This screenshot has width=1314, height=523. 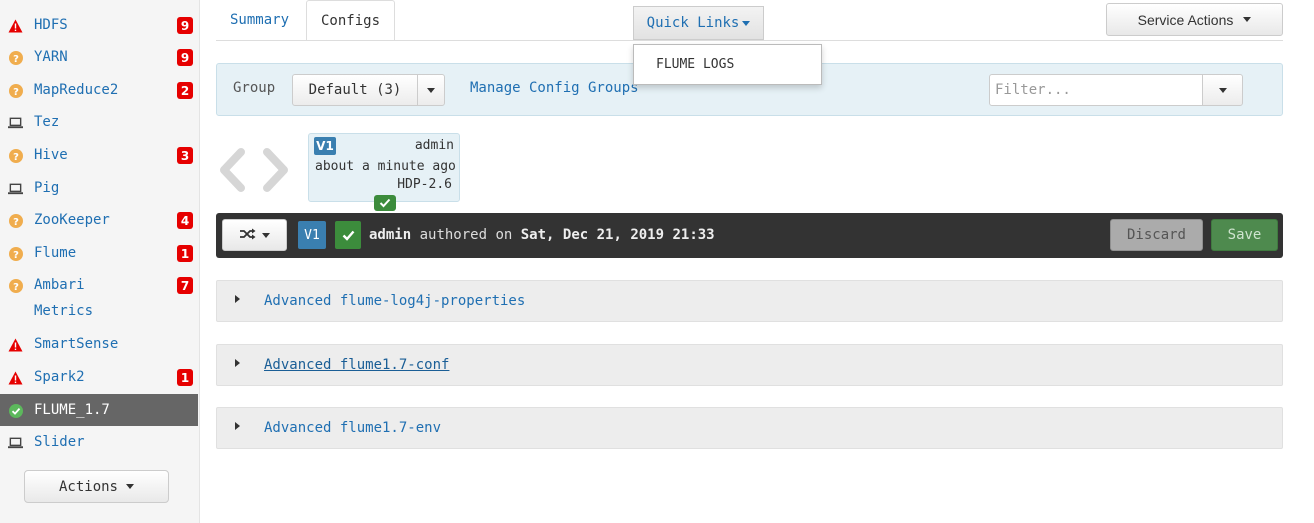 I want to click on sidebar-item-label: YARN, so click(x=51, y=57).